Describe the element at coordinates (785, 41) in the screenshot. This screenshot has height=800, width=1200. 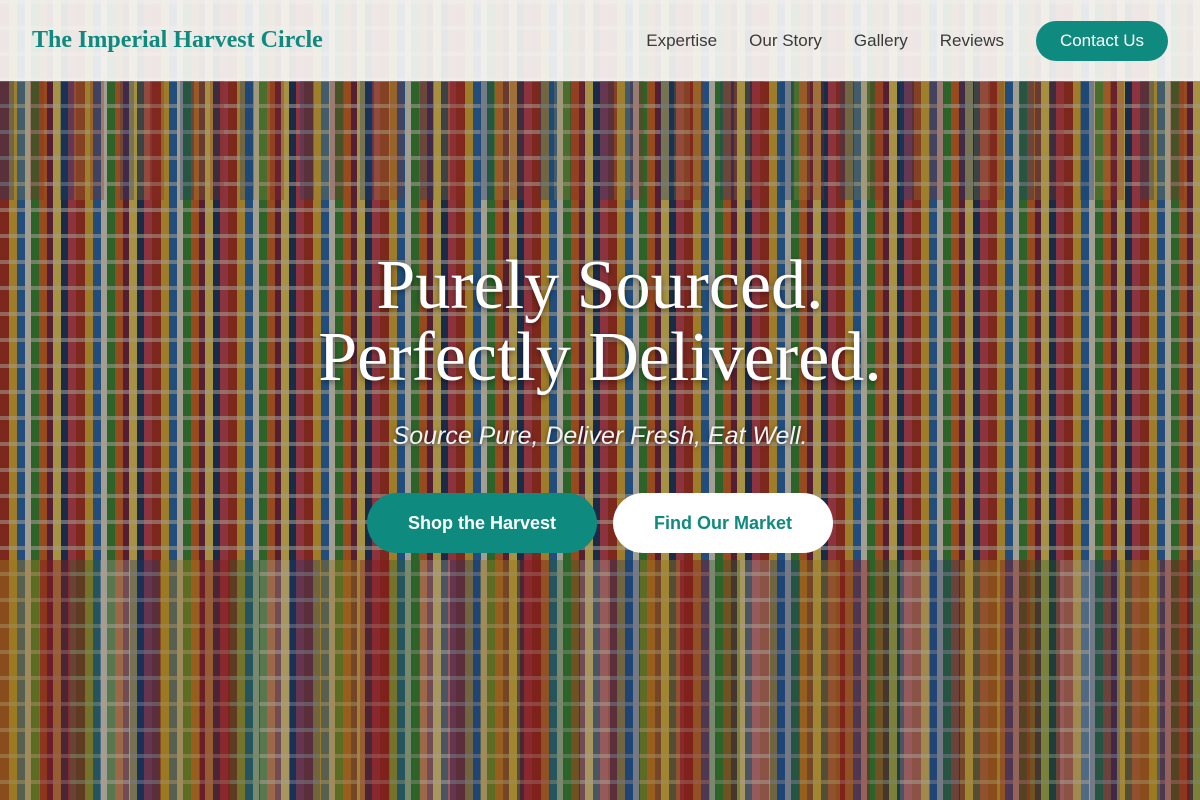
I see `nav-link-our-story: Our Story` at that location.